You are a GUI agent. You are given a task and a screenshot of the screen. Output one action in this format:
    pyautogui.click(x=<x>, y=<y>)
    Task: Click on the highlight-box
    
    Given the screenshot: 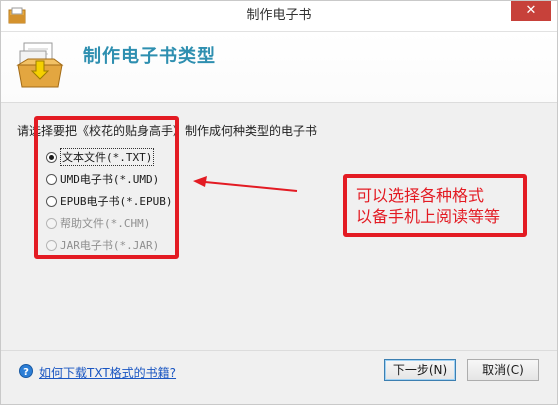 What is the action you would take?
    pyautogui.click(x=106, y=187)
    